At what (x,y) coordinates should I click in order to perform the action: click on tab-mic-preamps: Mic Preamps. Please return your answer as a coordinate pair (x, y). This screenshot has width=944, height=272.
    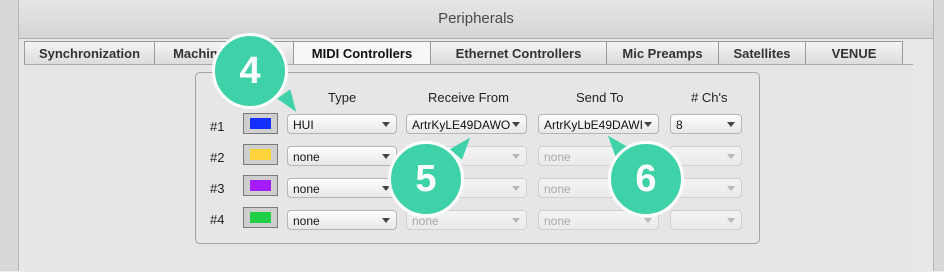
    Looking at the image, I should click on (662, 53).